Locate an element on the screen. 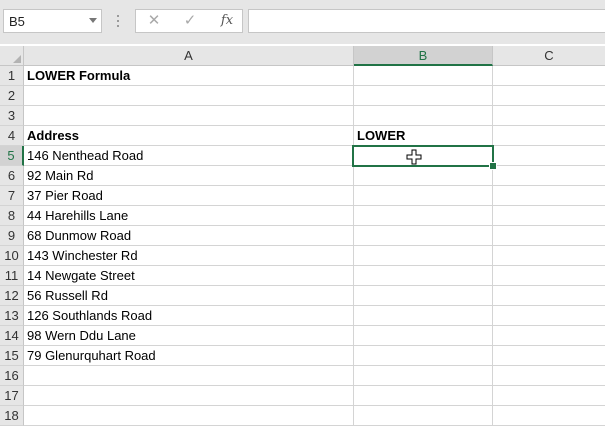  row-header: 3 is located at coordinates (12, 116).